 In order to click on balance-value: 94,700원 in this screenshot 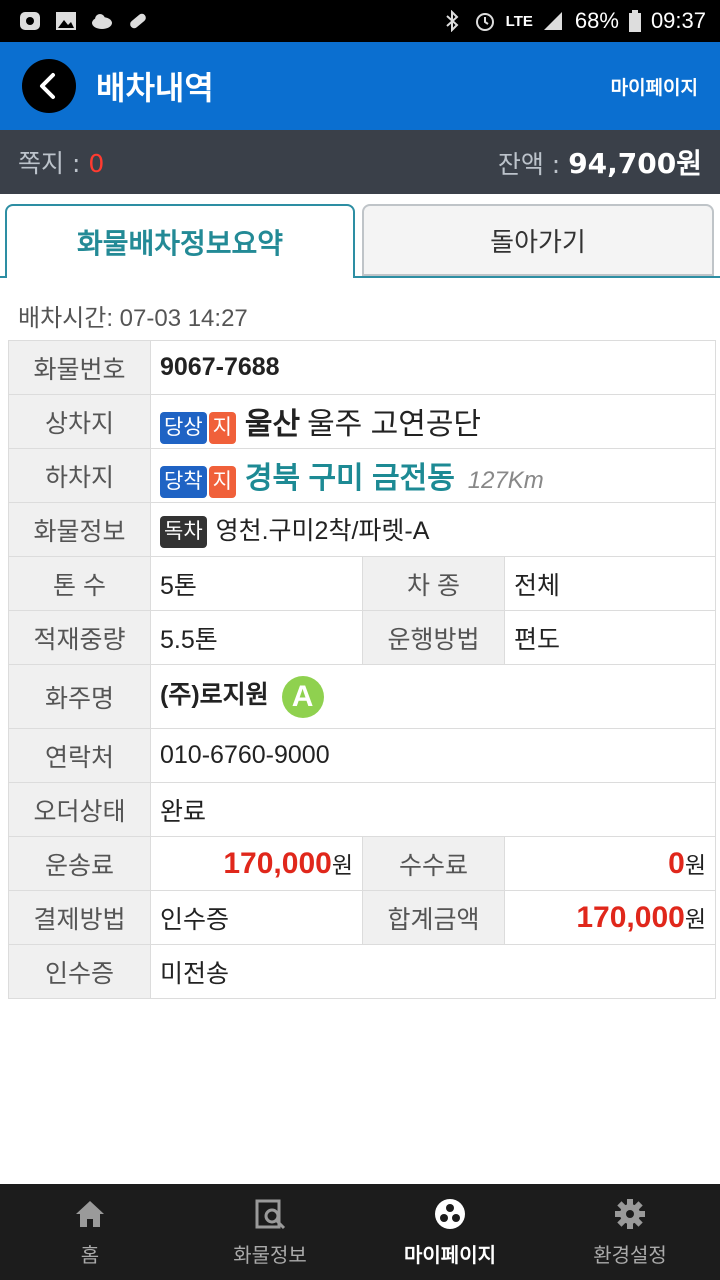, I will do `click(635, 163)`.